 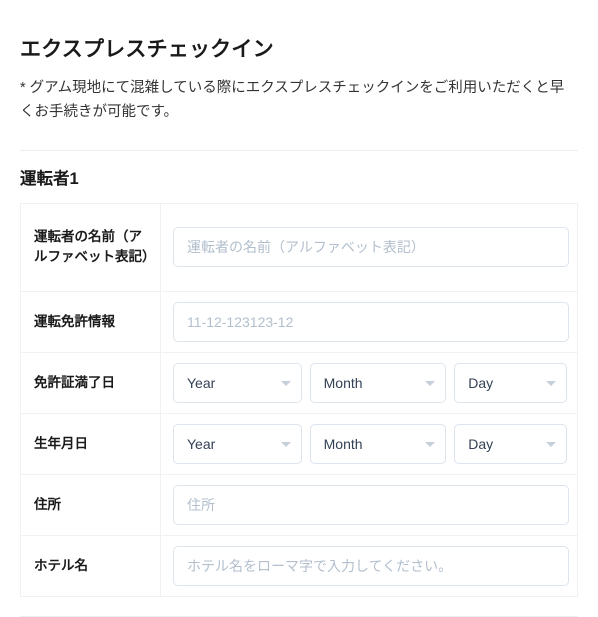 I want to click on row-label-license-info: 運転免許情報, so click(x=90, y=322).